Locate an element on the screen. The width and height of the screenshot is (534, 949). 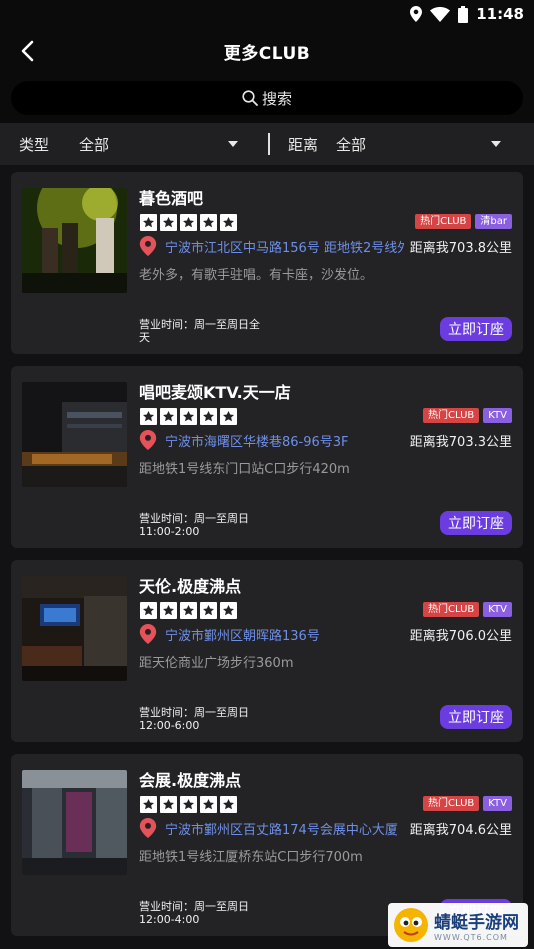
status-time: 11:48 is located at coordinates (500, 14).